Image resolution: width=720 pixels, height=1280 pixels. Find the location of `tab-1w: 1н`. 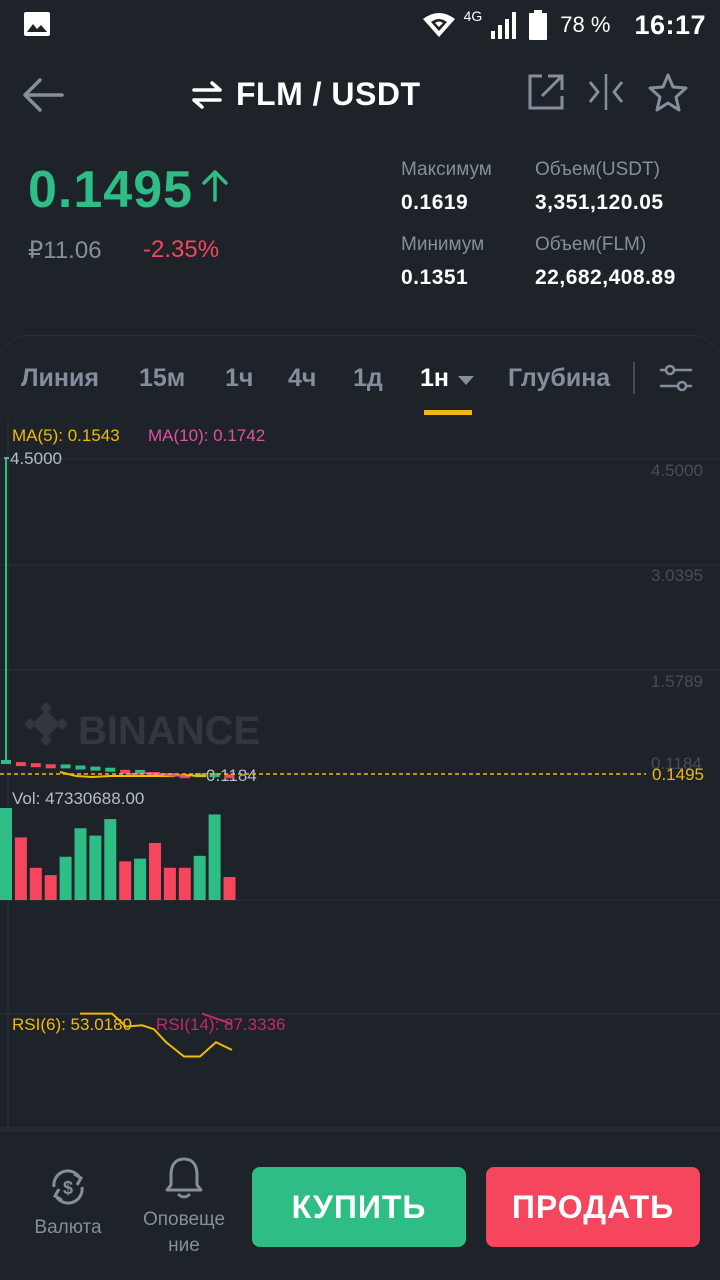

tab-1w: 1н is located at coordinates (434, 378).